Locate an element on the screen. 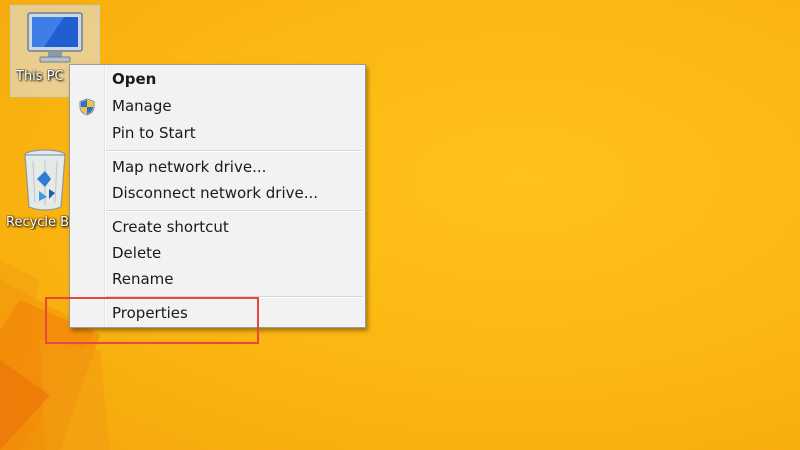  menu-item-label: Properties is located at coordinates (150, 313).